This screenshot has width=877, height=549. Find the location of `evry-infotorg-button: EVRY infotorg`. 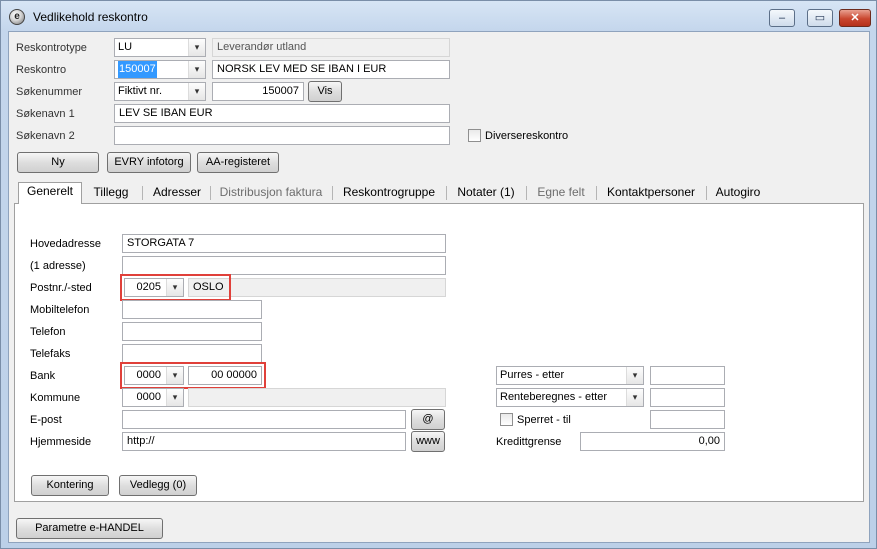

evry-infotorg-button: EVRY infotorg is located at coordinates (149, 162).